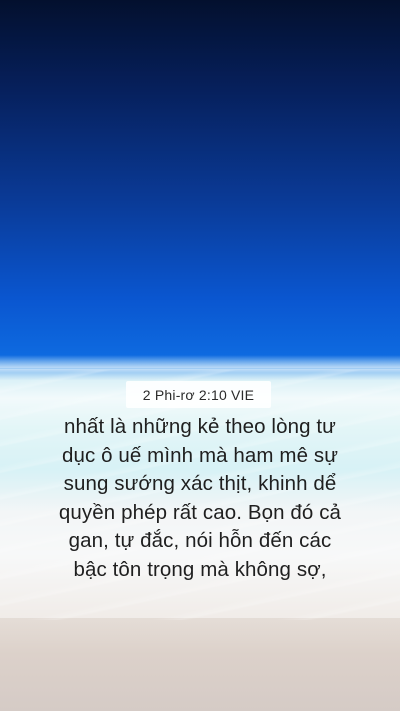 The width and height of the screenshot is (400, 711). I want to click on verse-line: quyền phép rất cao. Bọn đó cả, so click(200, 512).